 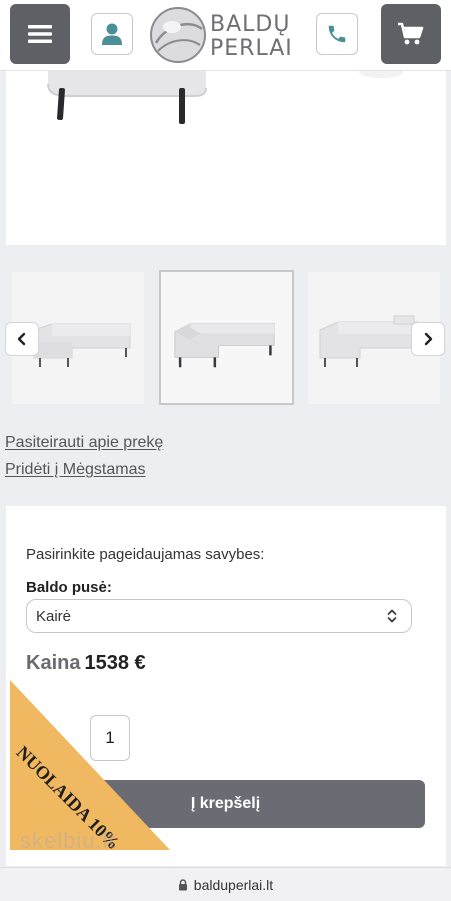 I want to click on shopping-cart-icon, so click(x=411, y=33).